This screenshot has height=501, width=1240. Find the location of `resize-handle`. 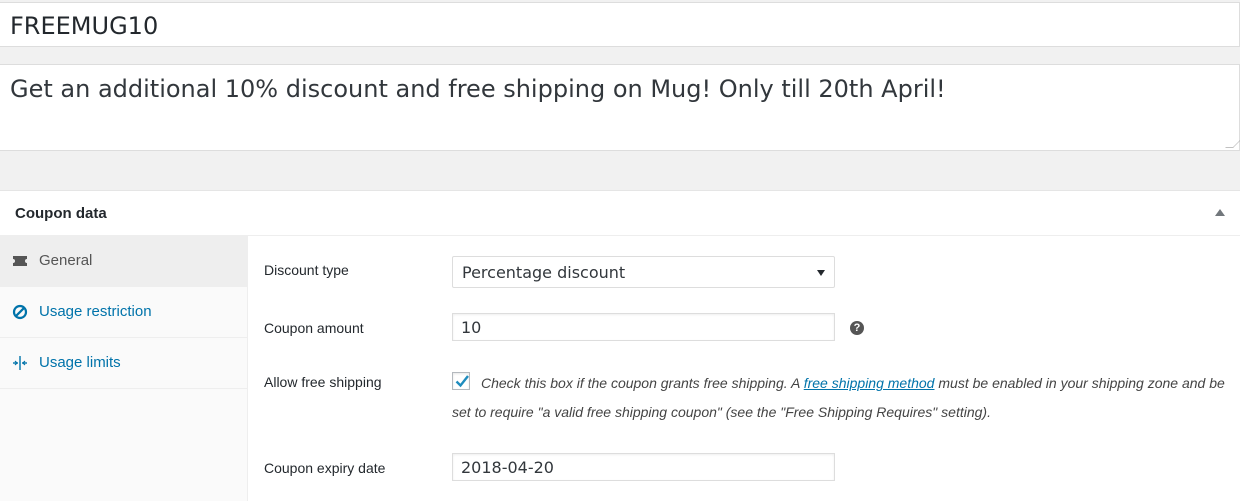

resize-handle is located at coordinates (1232, 144).